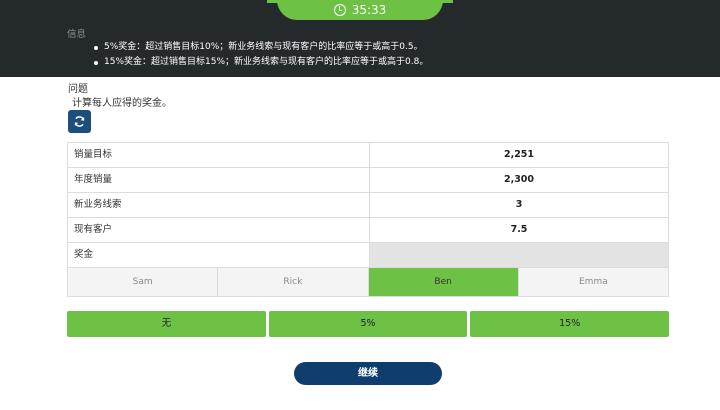 This screenshot has width=720, height=410. Describe the element at coordinates (368, 373) in the screenshot. I see `continue-button: 继续` at that location.